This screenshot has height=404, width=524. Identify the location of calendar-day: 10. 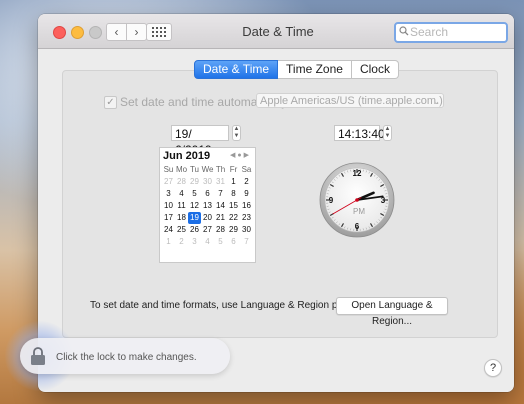
(168, 206).